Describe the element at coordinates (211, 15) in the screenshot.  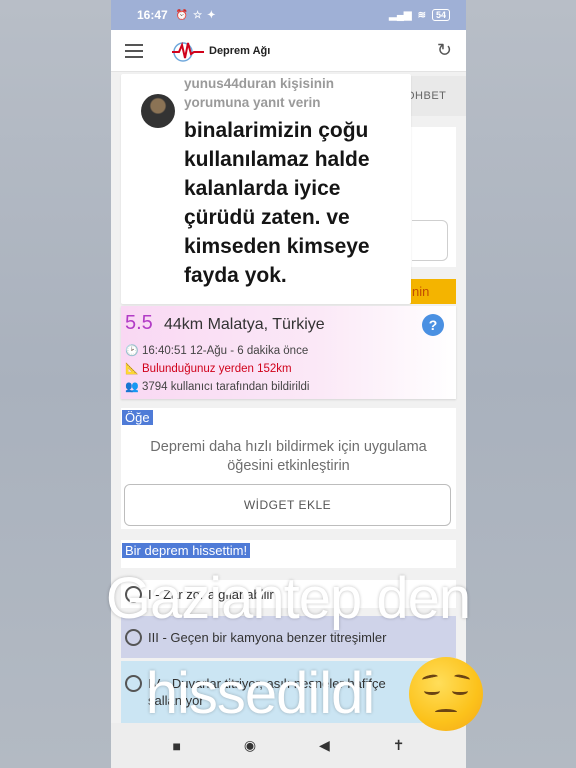
I see `sparkle-icon: ✦` at that location.